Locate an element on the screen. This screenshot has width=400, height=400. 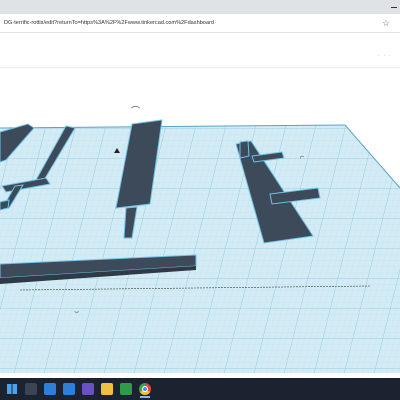
search-icon is located at coordinates (31, 389).